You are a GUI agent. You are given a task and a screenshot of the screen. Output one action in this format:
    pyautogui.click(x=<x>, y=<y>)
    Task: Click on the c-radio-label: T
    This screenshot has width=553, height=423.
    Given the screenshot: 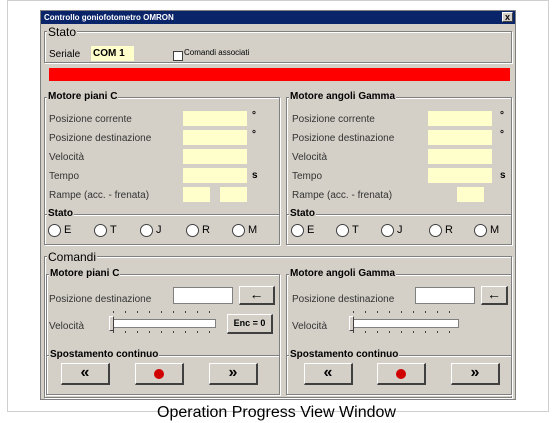 What is the action you would take?
    pyautogui.click(x=113, y=230)
    